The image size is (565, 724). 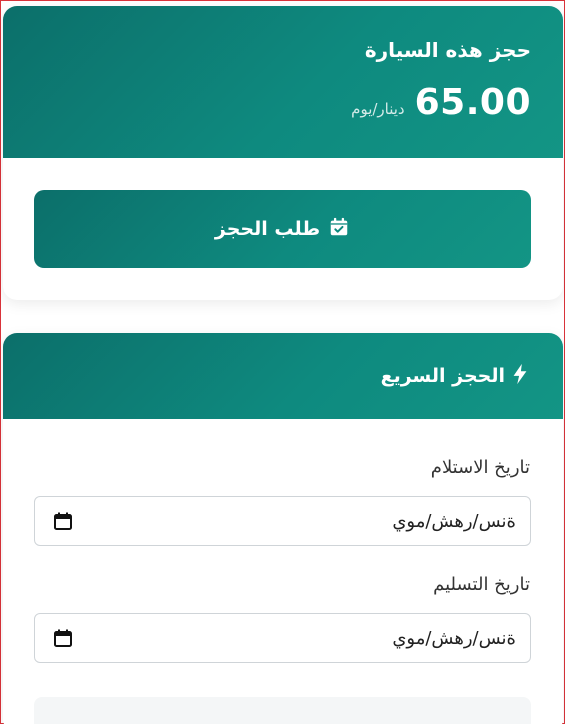 What do you see at coordinates (283, 376) in the screenshot?
I see `quick-booking-header: الحجز السريع` at bounding box center [283, 376].